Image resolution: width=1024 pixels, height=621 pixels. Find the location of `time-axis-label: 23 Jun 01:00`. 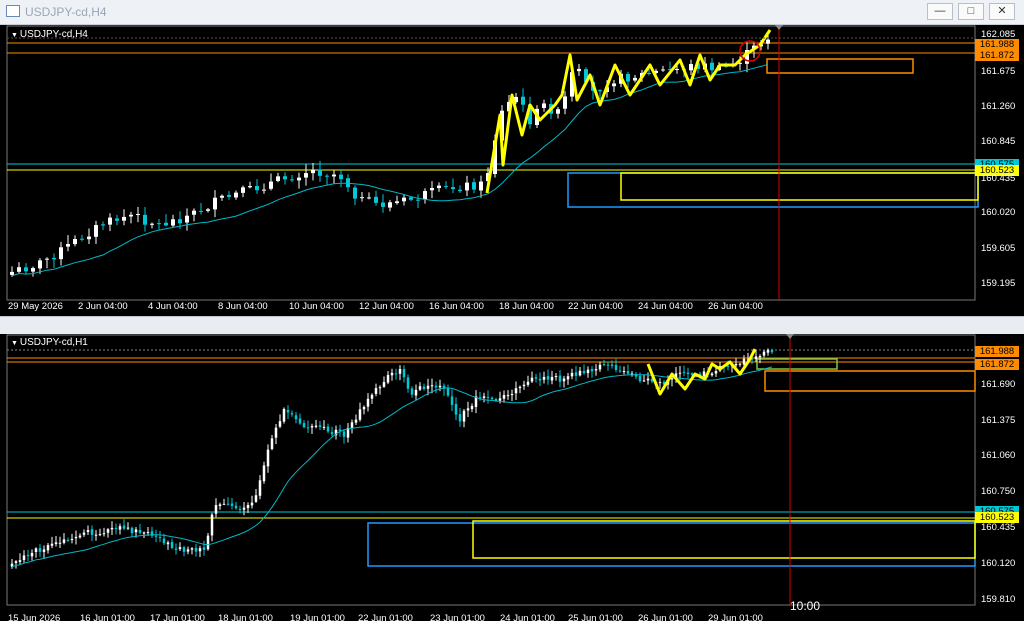

time-axis-label: 23 Jun 01:00 is located at coordinates (457, 617).